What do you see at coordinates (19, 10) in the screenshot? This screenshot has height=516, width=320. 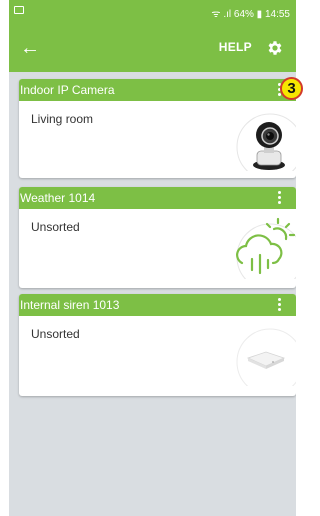 I see `image-notification-icon` at bounding box center [19, 10].